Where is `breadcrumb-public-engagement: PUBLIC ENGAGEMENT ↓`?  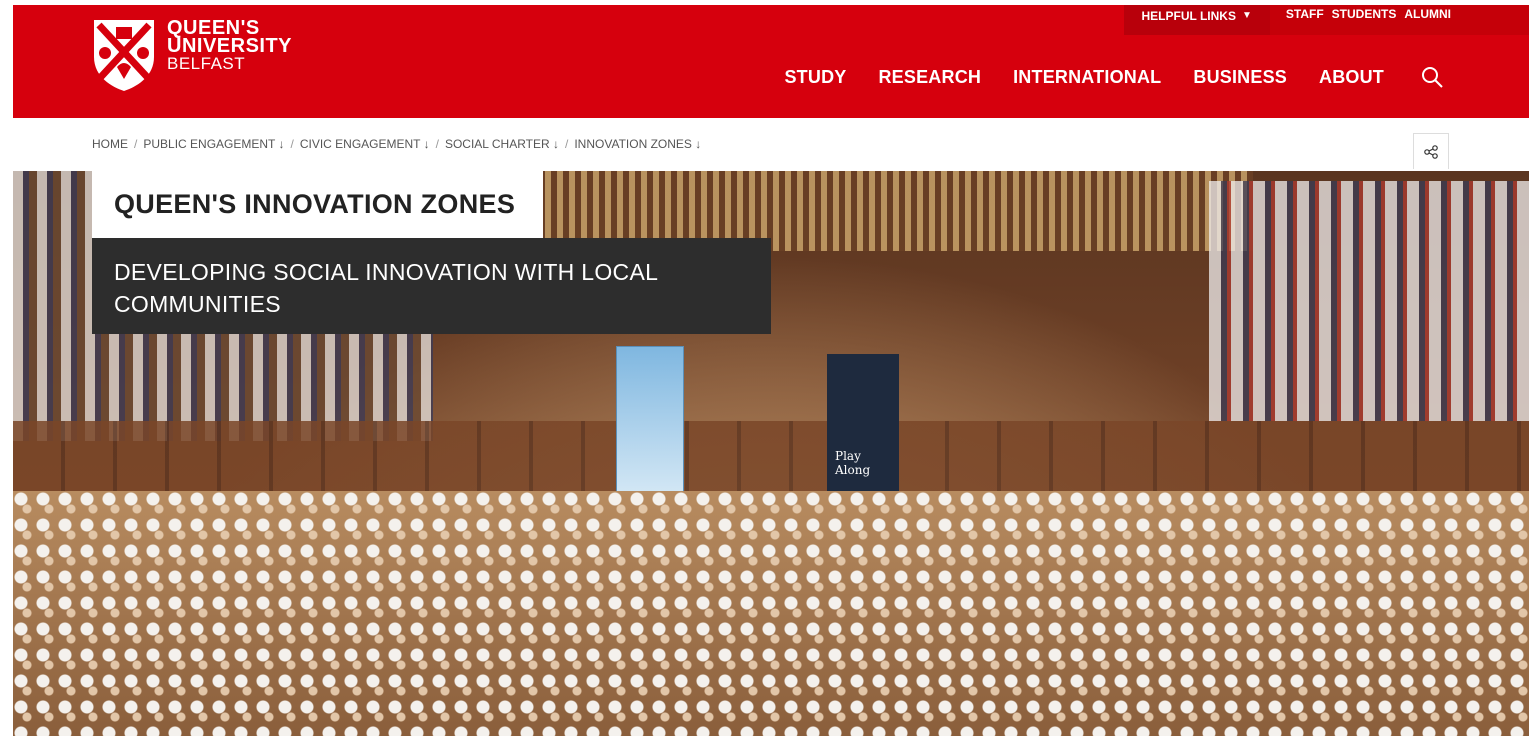 breadcrumb-public-engagement: PUBLIC ENGAGEMENT ↓ is located at coordinates (213, 144).